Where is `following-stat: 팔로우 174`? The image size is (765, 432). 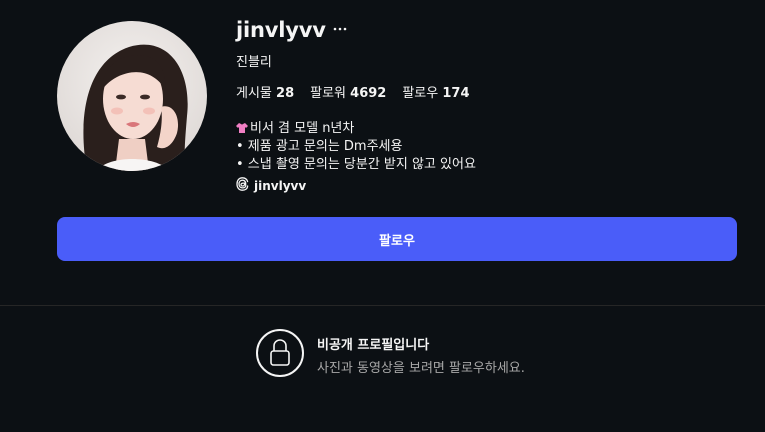 following-stat: 팔로우 174 is located at coordinates (435, 91).